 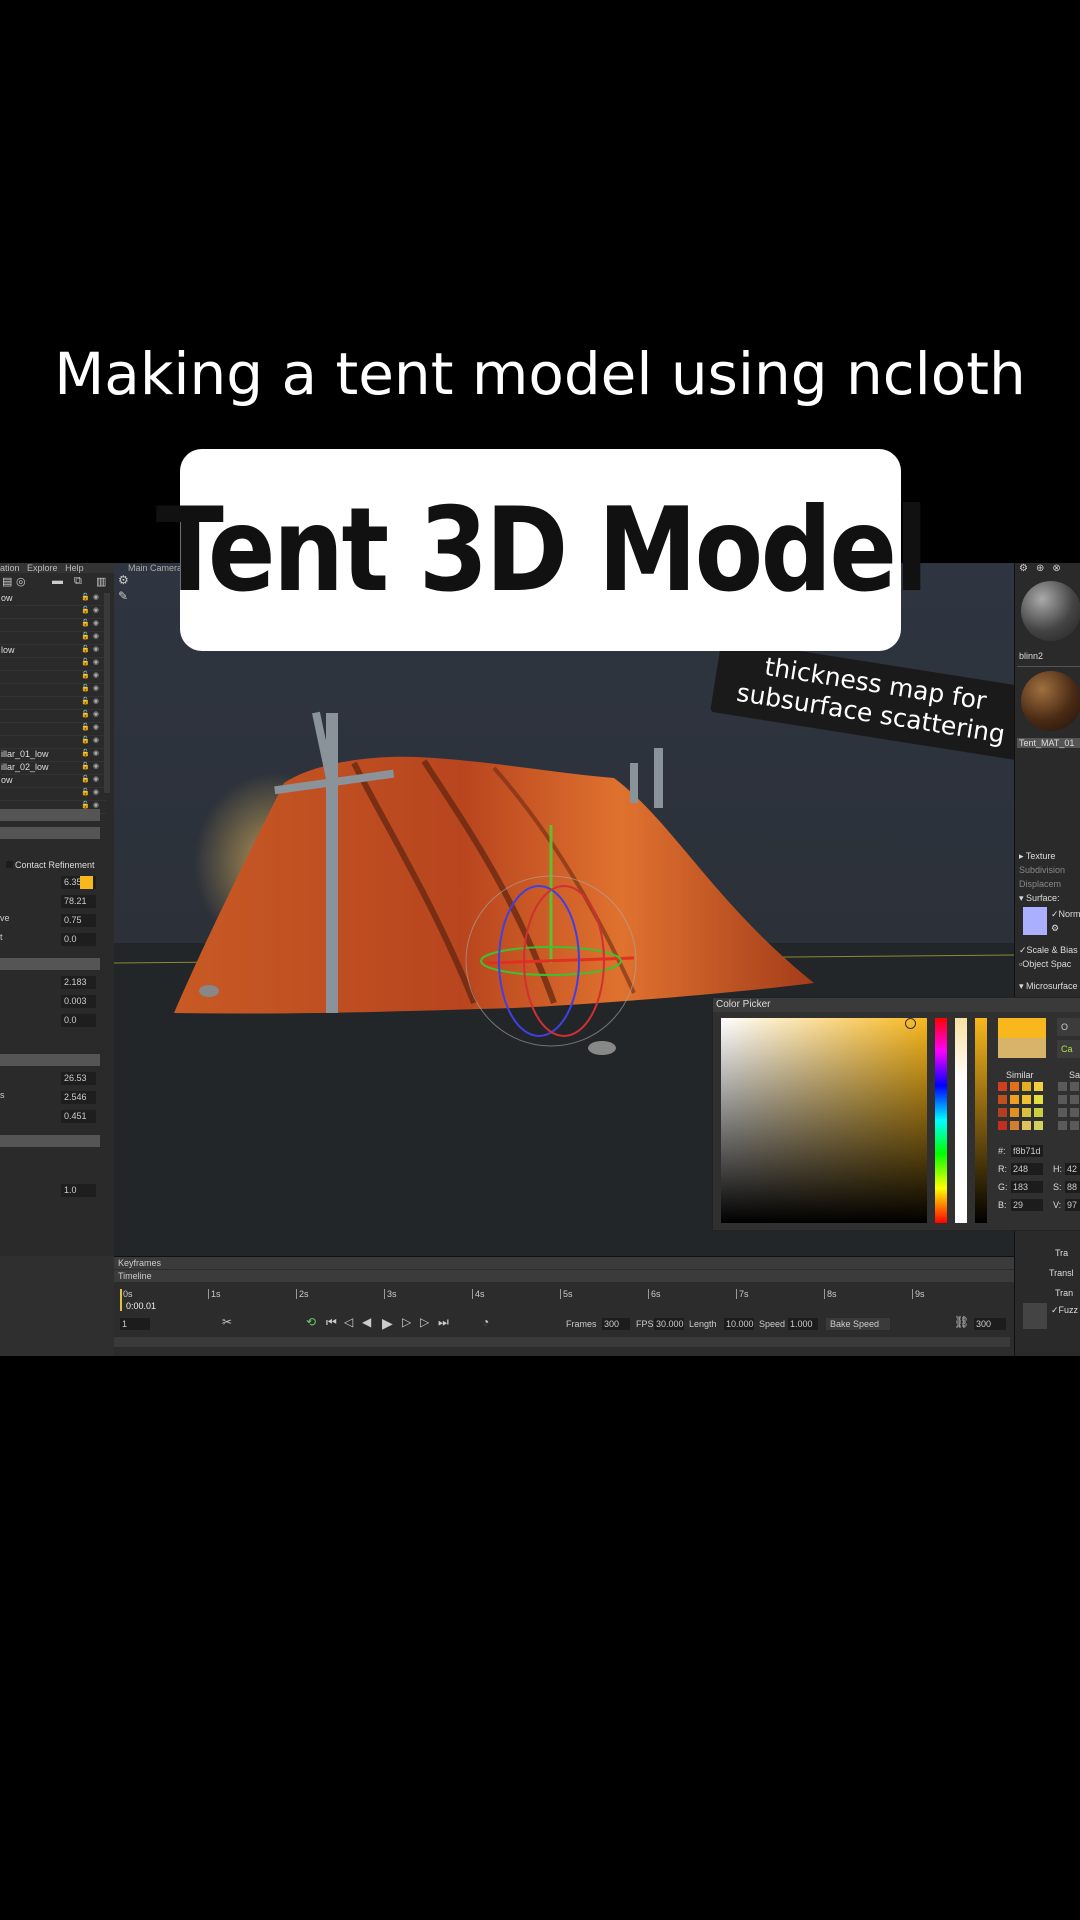 What do you see at coordinates (1027, 568) in the screenshot?
I see `settings-icon: ⚙` at bounding box center [1027, 568].